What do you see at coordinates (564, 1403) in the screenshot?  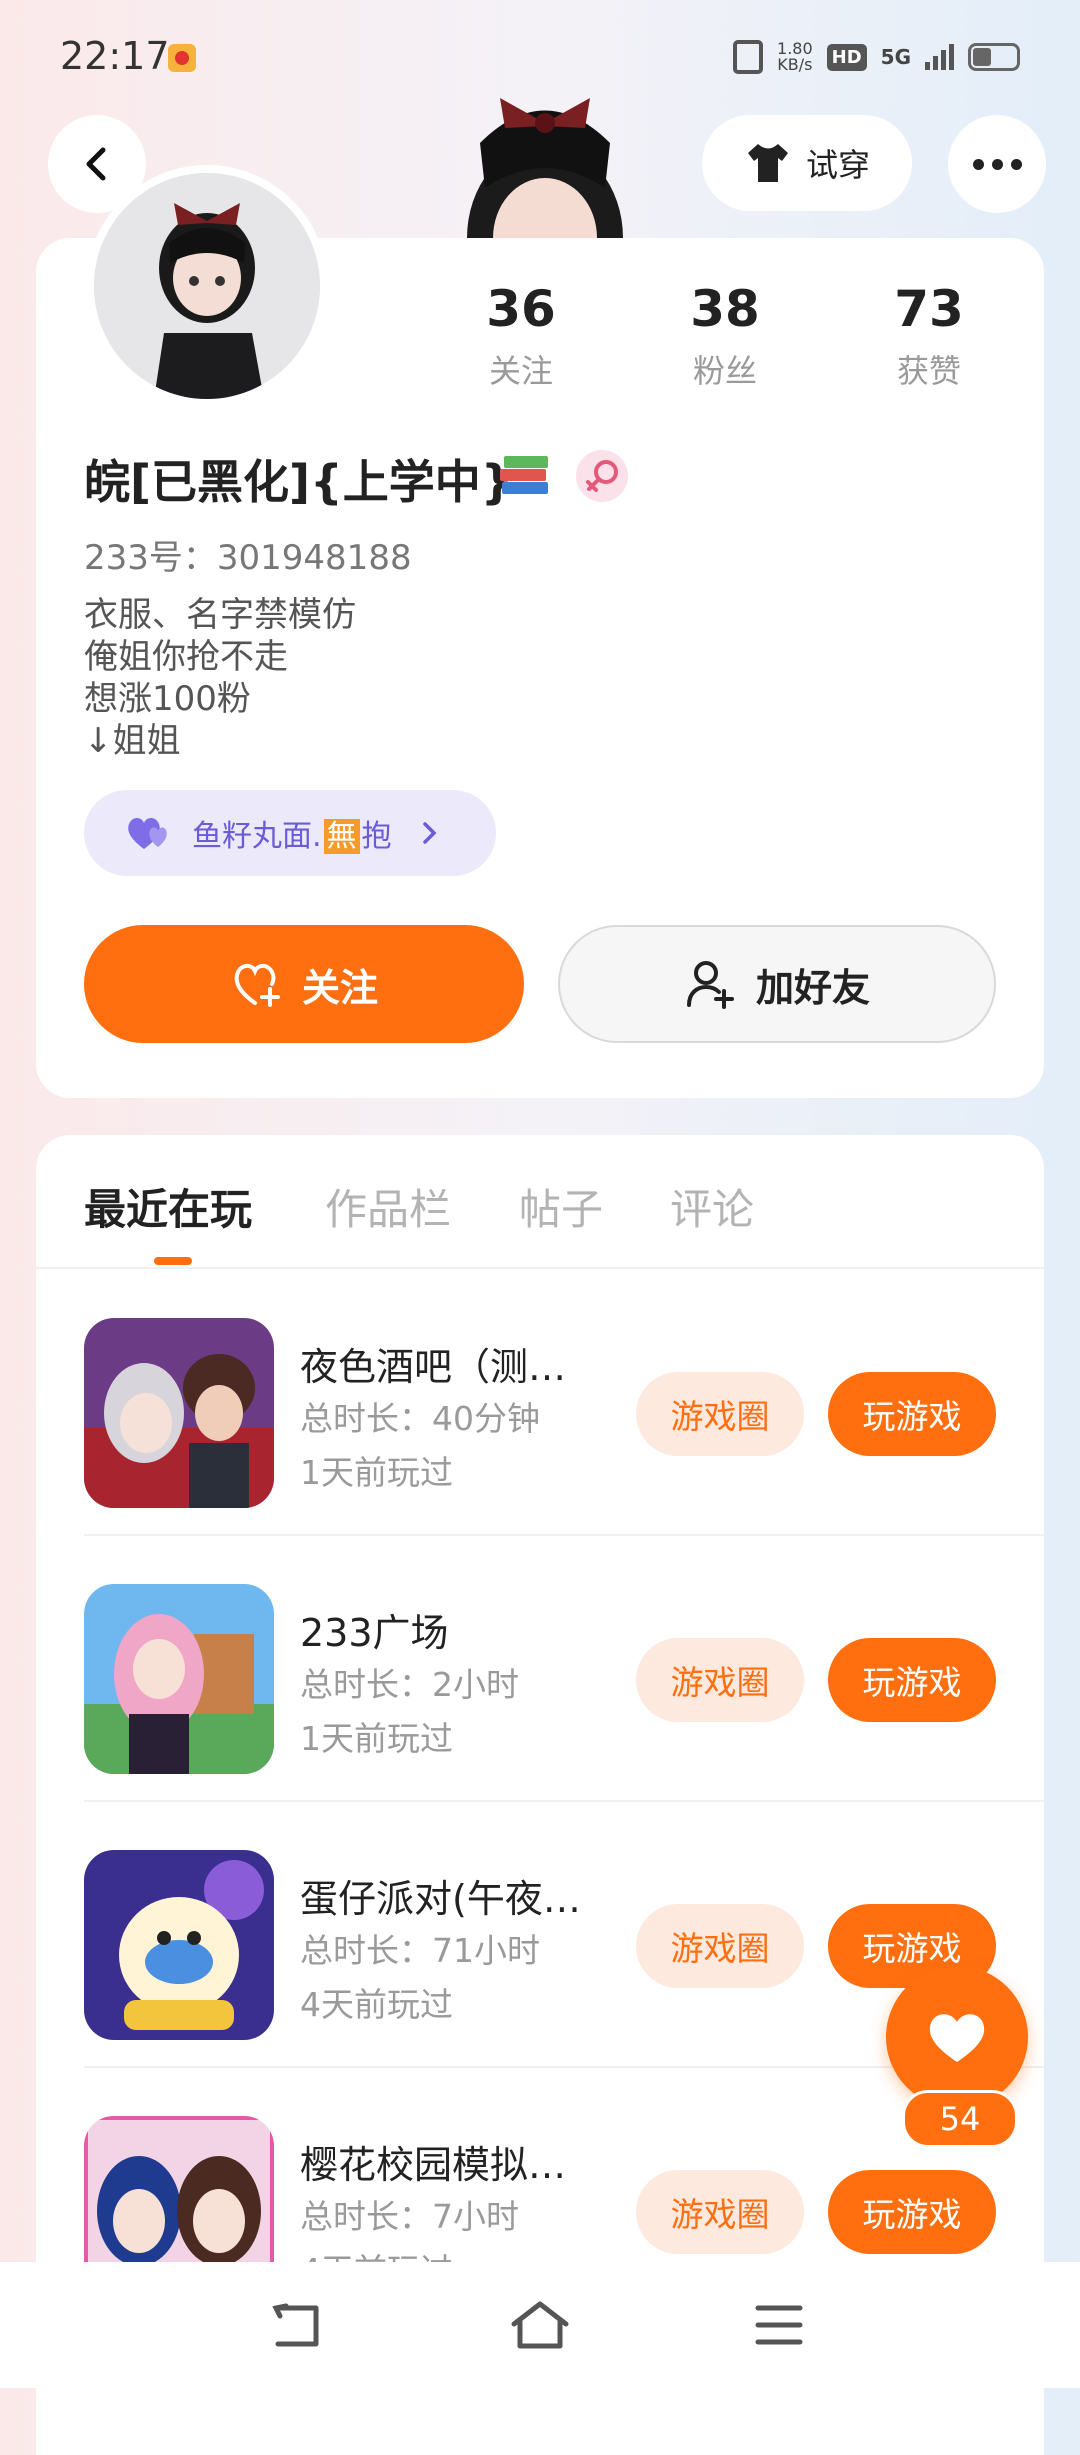 I see `game-row: 夜色酒吧（测… 总时长：40分钟 1天前玩过 游戏圈 玩游戏` at bounding box center [564, 1403].